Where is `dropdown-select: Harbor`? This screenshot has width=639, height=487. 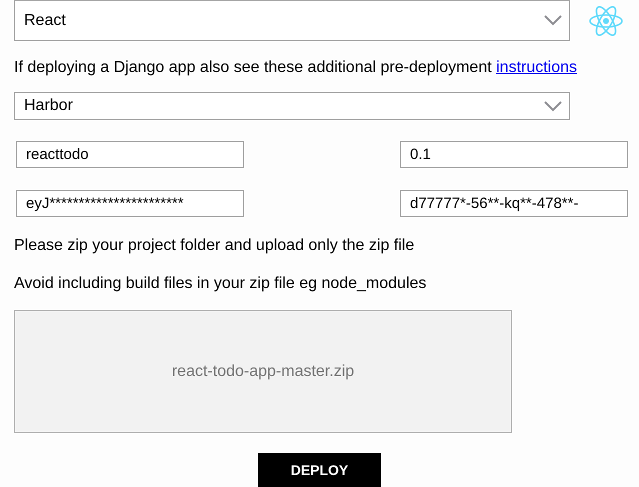
dropdown-select: Harbor is located at coordinates (292, 106).